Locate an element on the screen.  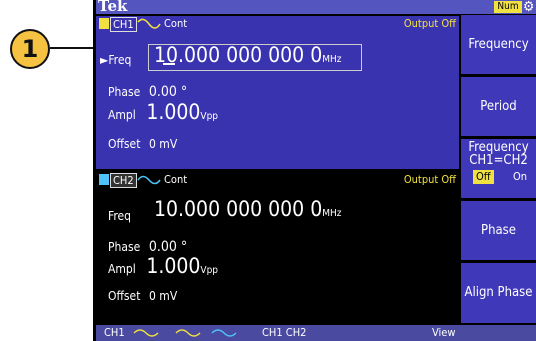
ch1-label: CH1 is located at coordinates (123, 24).